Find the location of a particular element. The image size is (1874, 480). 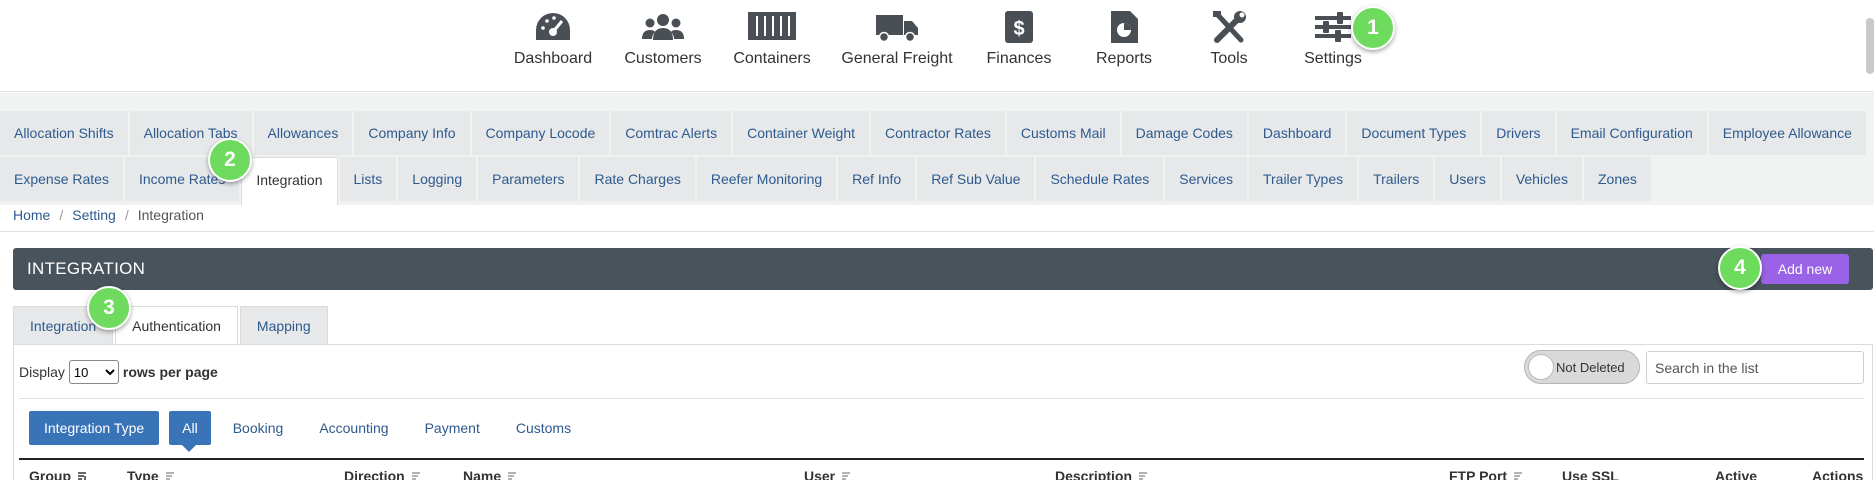

column-header-name: Name is located at coordinates (490, 474).